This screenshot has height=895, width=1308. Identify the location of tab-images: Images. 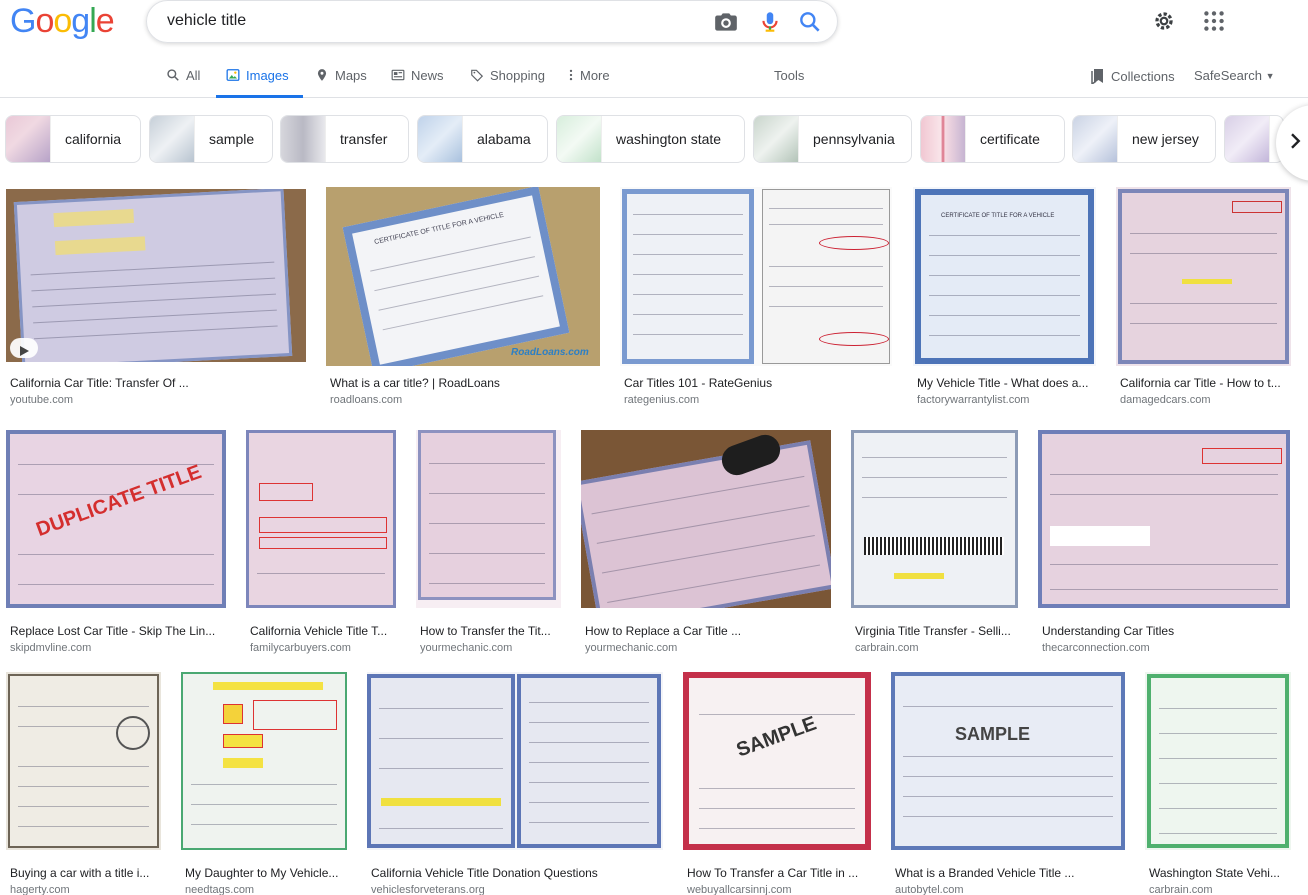
(259, 79).